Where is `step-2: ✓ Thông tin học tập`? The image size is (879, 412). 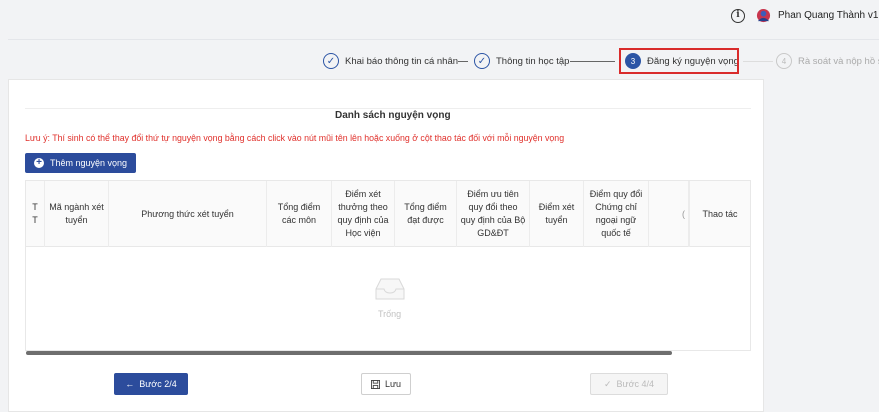
step-2: ✓ Thông tin học tập is located at coordinates (521, 61).